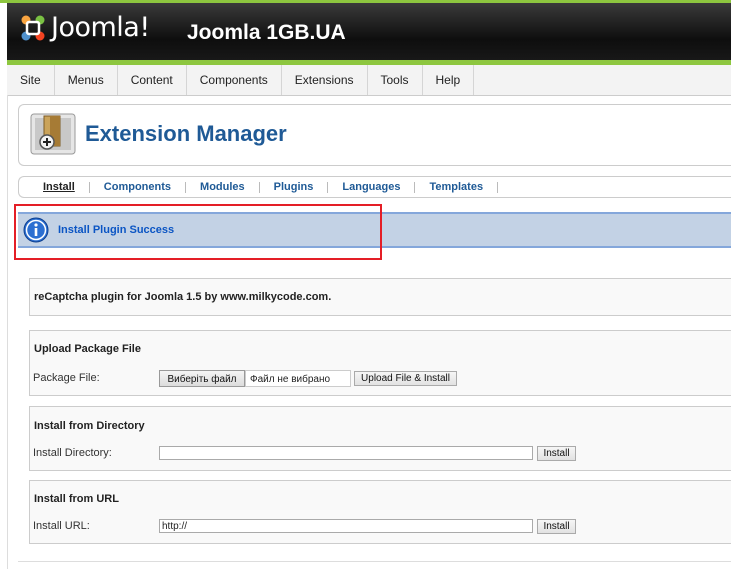 The width and height of the screenshot is (731, 569). What do you see at coordinates (223, 187) in the screenshot?
I see `submenu-modules: Modules` at bounding box center [223, 187].